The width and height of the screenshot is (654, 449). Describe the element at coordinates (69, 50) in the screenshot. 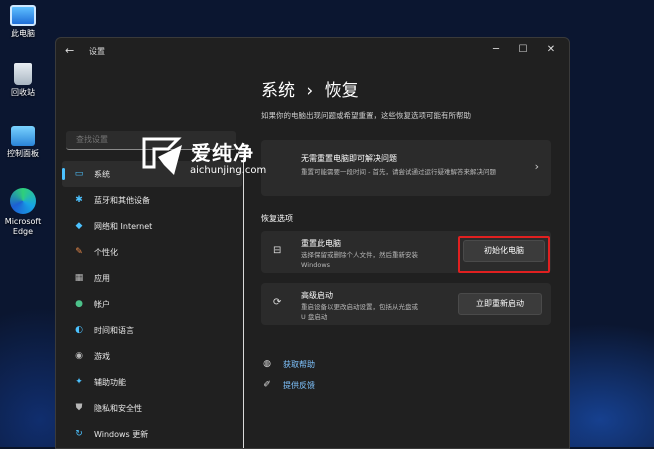

I see `back-arrow-icon: ←` at that location.